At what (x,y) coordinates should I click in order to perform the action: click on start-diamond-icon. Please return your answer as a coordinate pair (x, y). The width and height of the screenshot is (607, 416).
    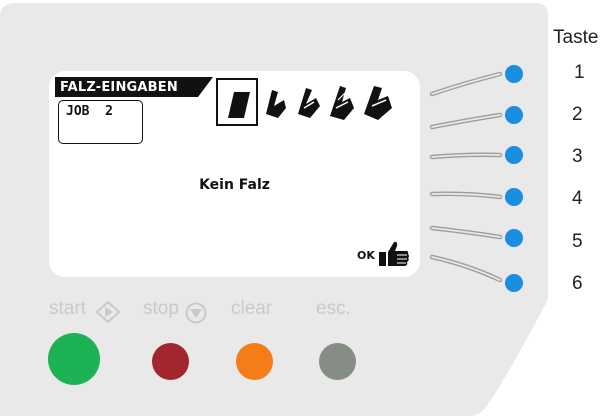
    Looking at the image, I should click on (108, 312).